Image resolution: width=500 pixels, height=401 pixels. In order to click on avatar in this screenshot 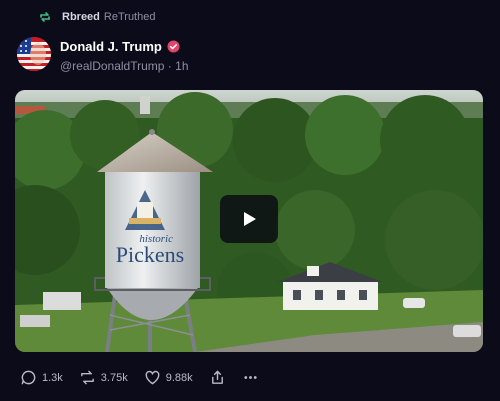, I will do `click(34, 54)`.